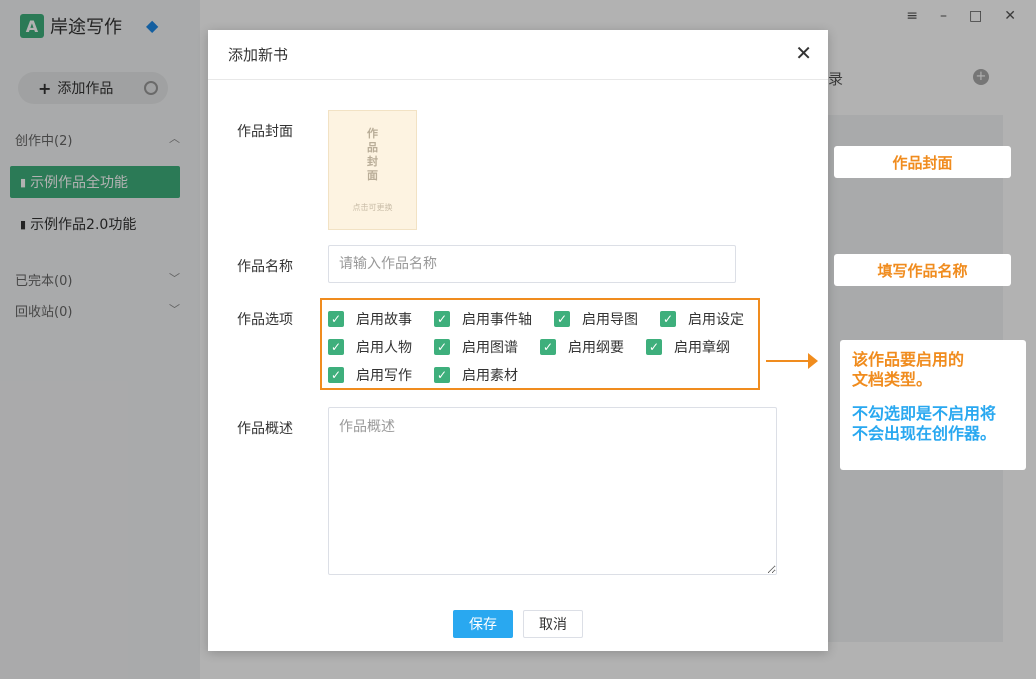  Describe the element at coordinates (922, 162) in the screenshot. I see `annotation-cover: 作品封面` at that location.